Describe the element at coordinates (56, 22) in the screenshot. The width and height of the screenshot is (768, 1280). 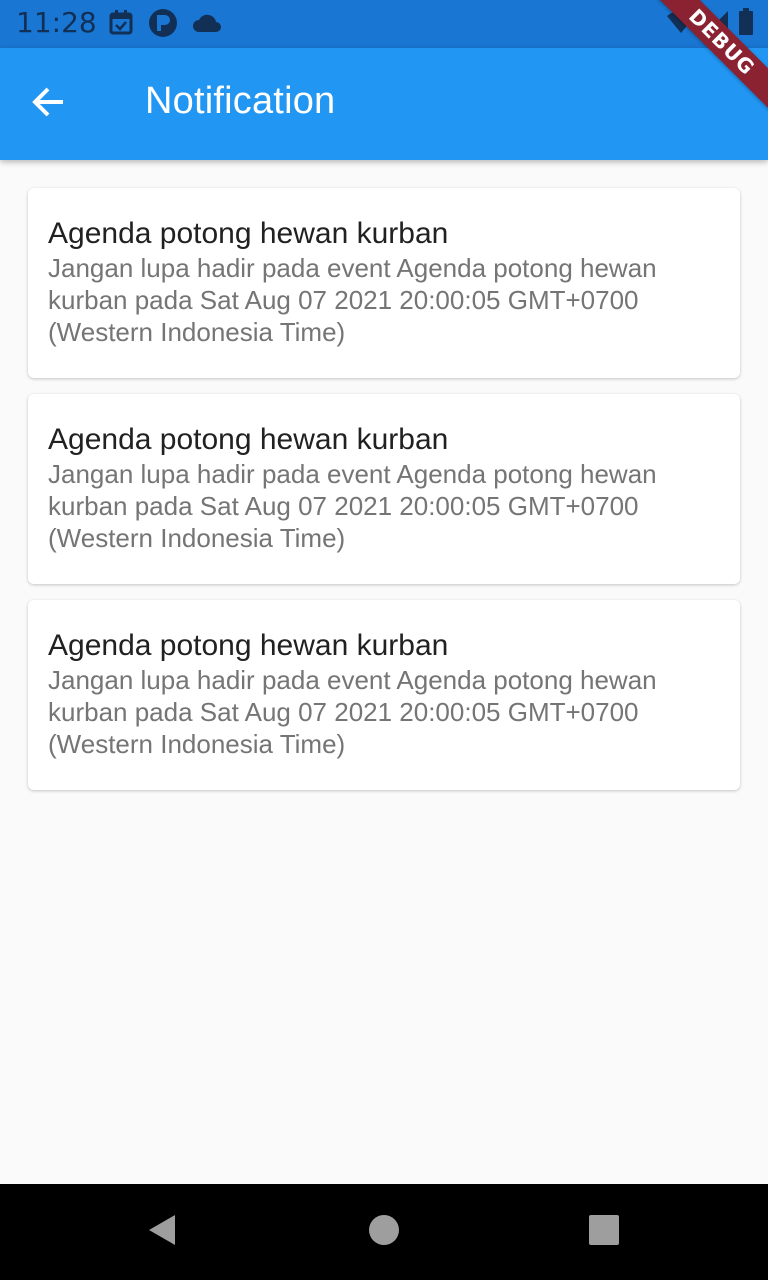
I see `status-time: 11:28` at that location.